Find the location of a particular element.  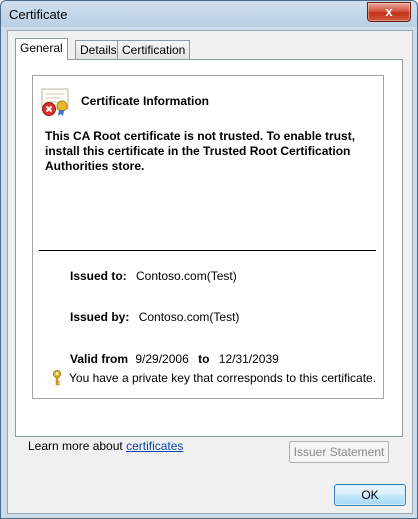

issued-to-label: Issued to: is located at coordinates (98, 276).